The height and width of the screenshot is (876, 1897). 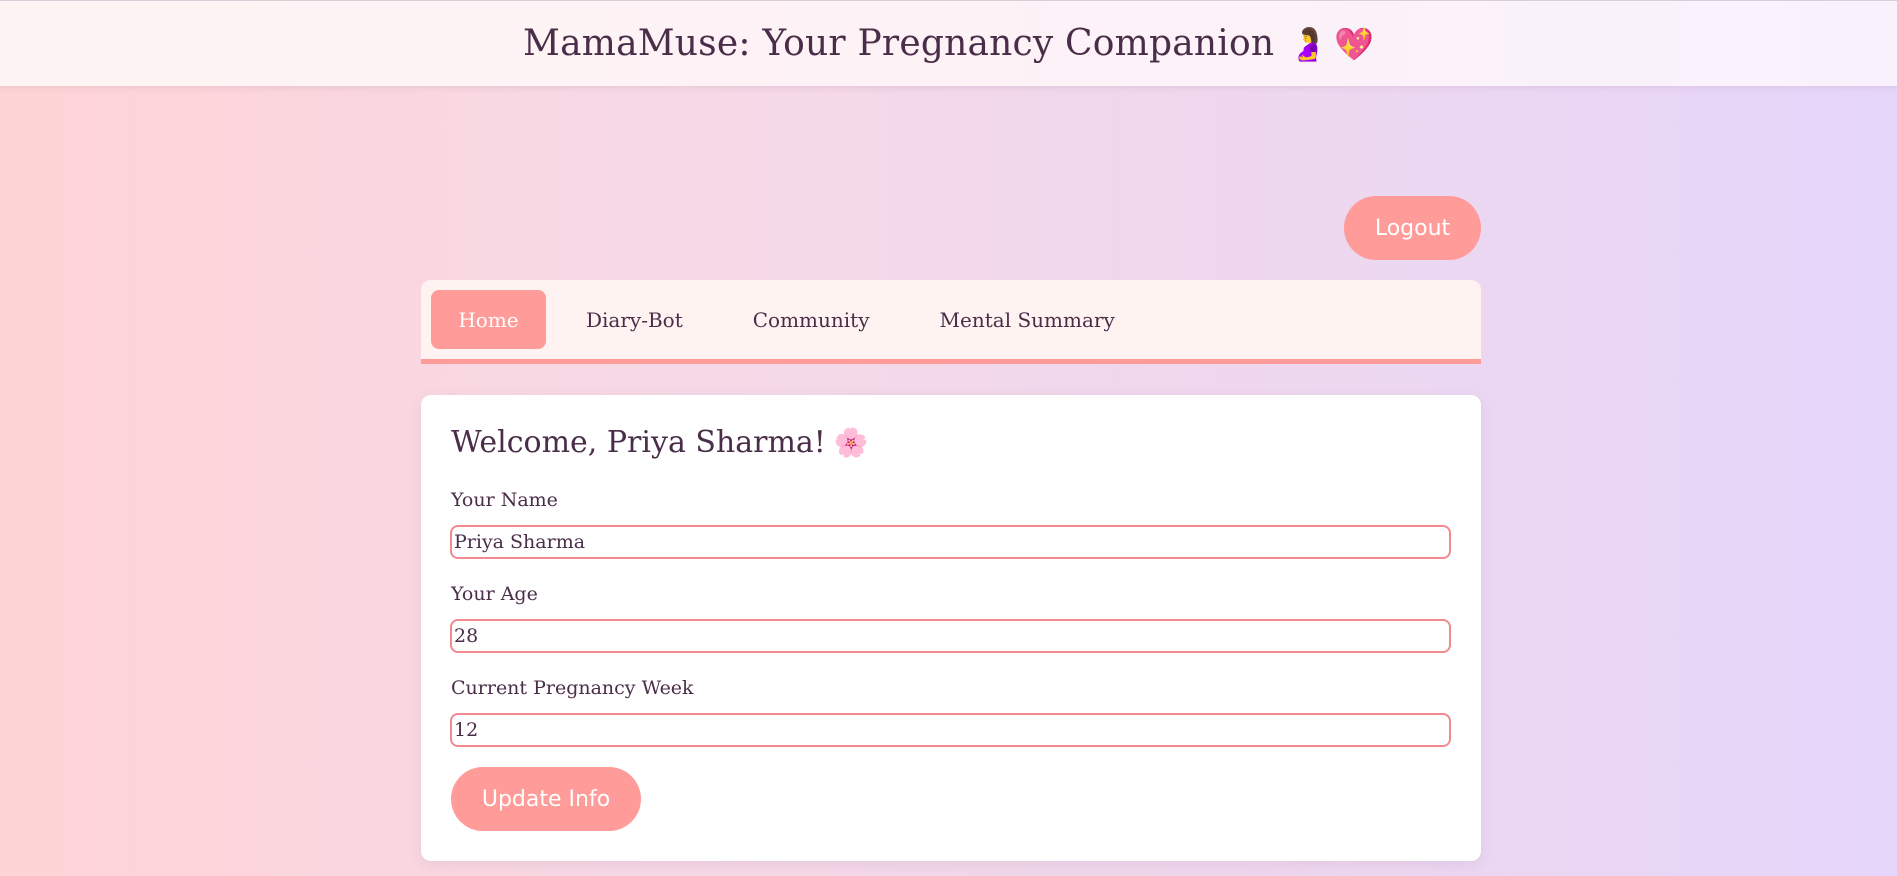 What do you see at coordinates (494, 594) in the screenshot?
I see `age-label: Your Age` at bounding box center [494, 594].